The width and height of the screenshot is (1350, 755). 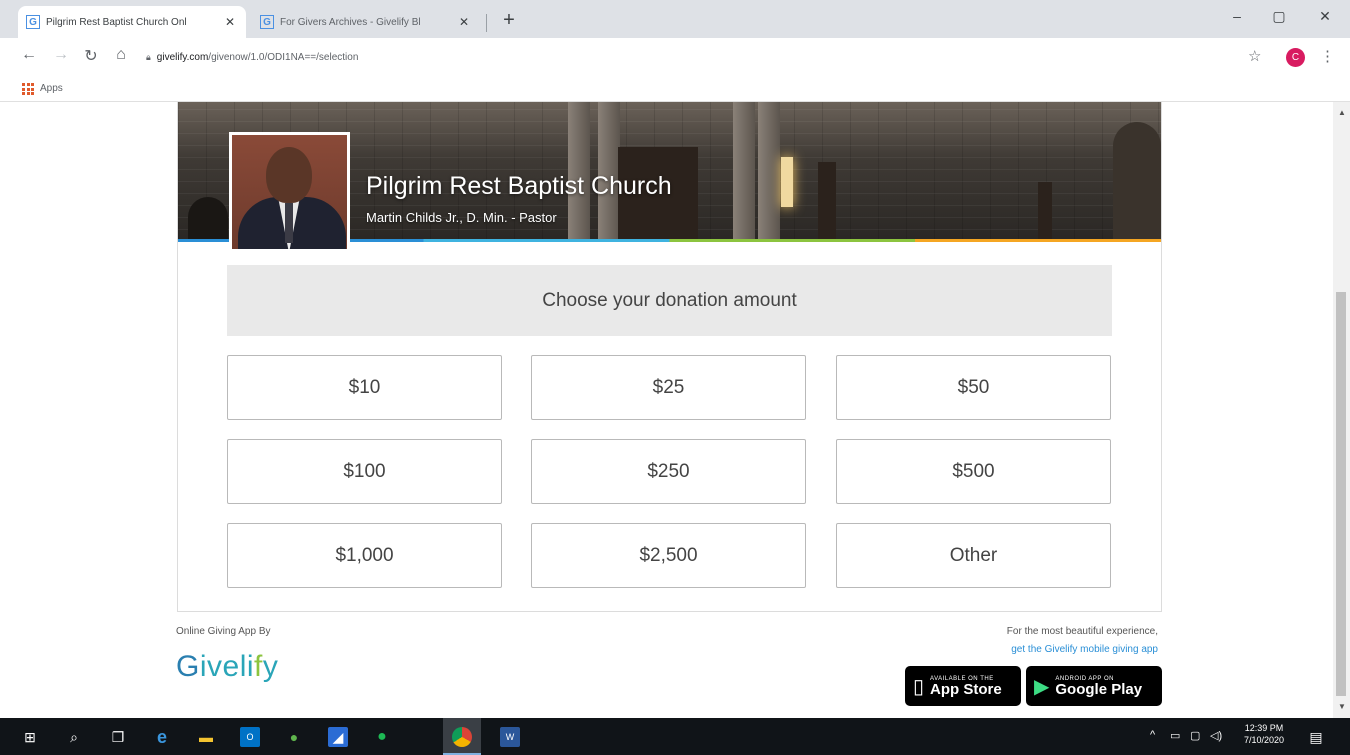 What do you see at coordinates (364, 555) in the screenshot?
I see `amount-button-1000: $1,000` at bounding box center [364, 555].